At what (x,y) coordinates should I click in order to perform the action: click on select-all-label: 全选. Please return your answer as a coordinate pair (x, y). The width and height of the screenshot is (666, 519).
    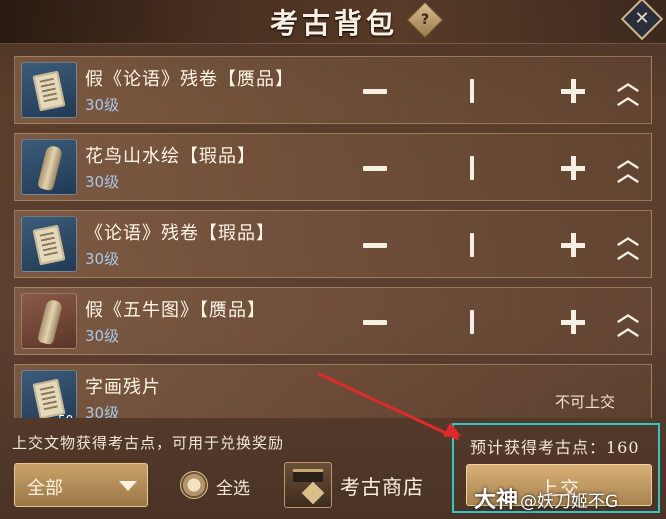
    Looking at the image, I should click on (233, 486).